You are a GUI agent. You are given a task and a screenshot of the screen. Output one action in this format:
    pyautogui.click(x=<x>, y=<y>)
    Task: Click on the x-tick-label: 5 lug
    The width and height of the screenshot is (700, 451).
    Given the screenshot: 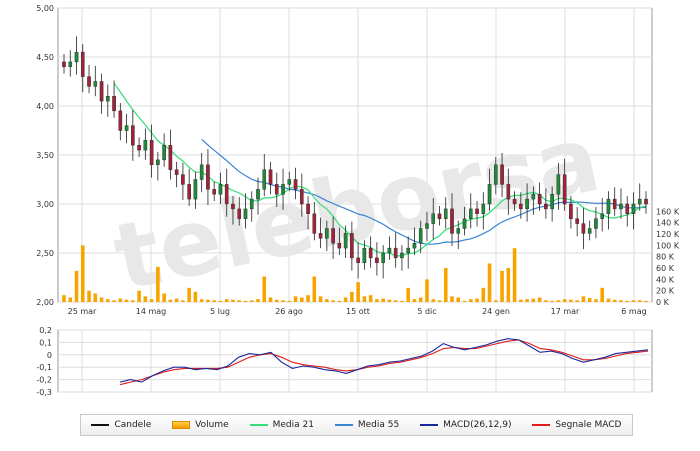 What is the action you would take?
    pyautogui.click(x=220, y=311)
    